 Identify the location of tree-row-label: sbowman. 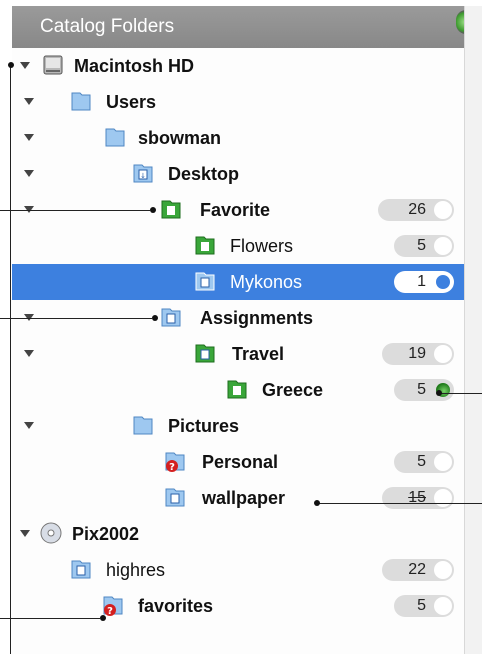
(180, 138).